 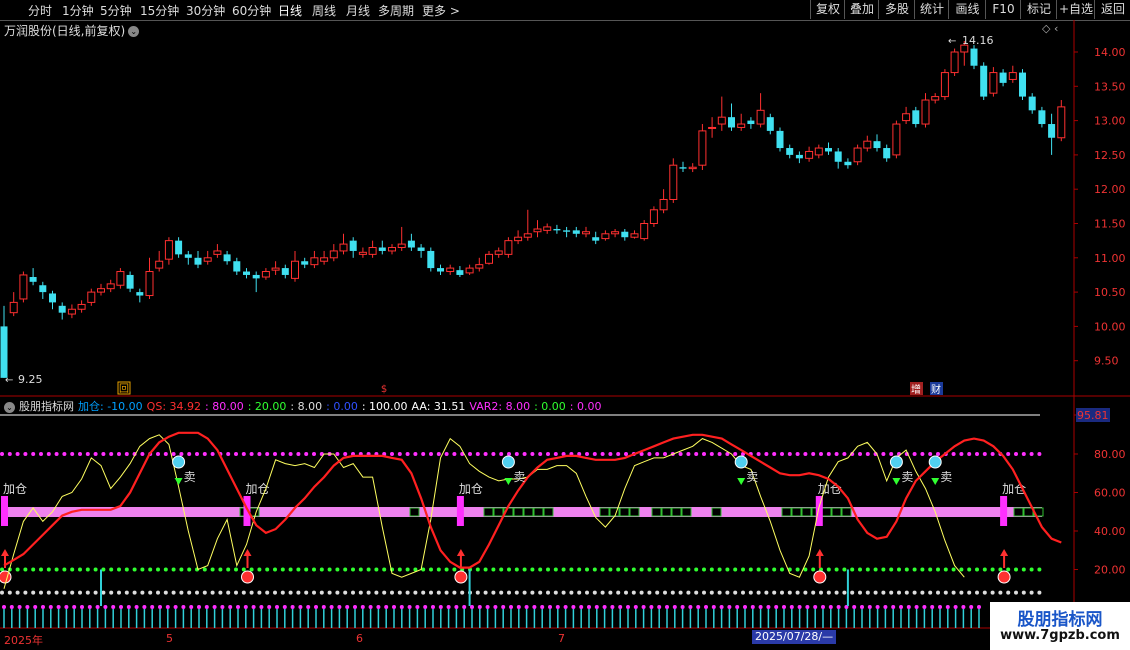 What do you see at coordinates (1004, 577) in the screenshot?
I see `buy-ball-icon` at bounding box center [1004, 577].